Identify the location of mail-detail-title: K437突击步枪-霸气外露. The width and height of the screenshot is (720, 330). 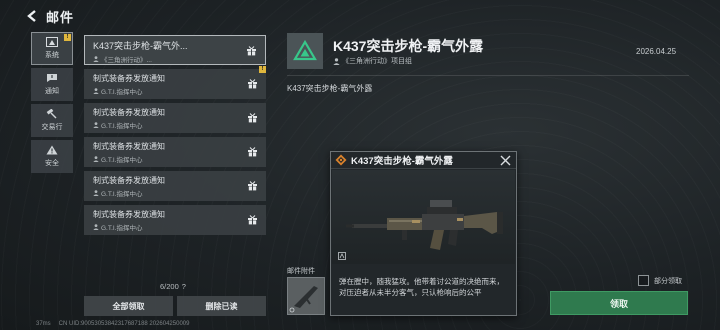
(408, 46).